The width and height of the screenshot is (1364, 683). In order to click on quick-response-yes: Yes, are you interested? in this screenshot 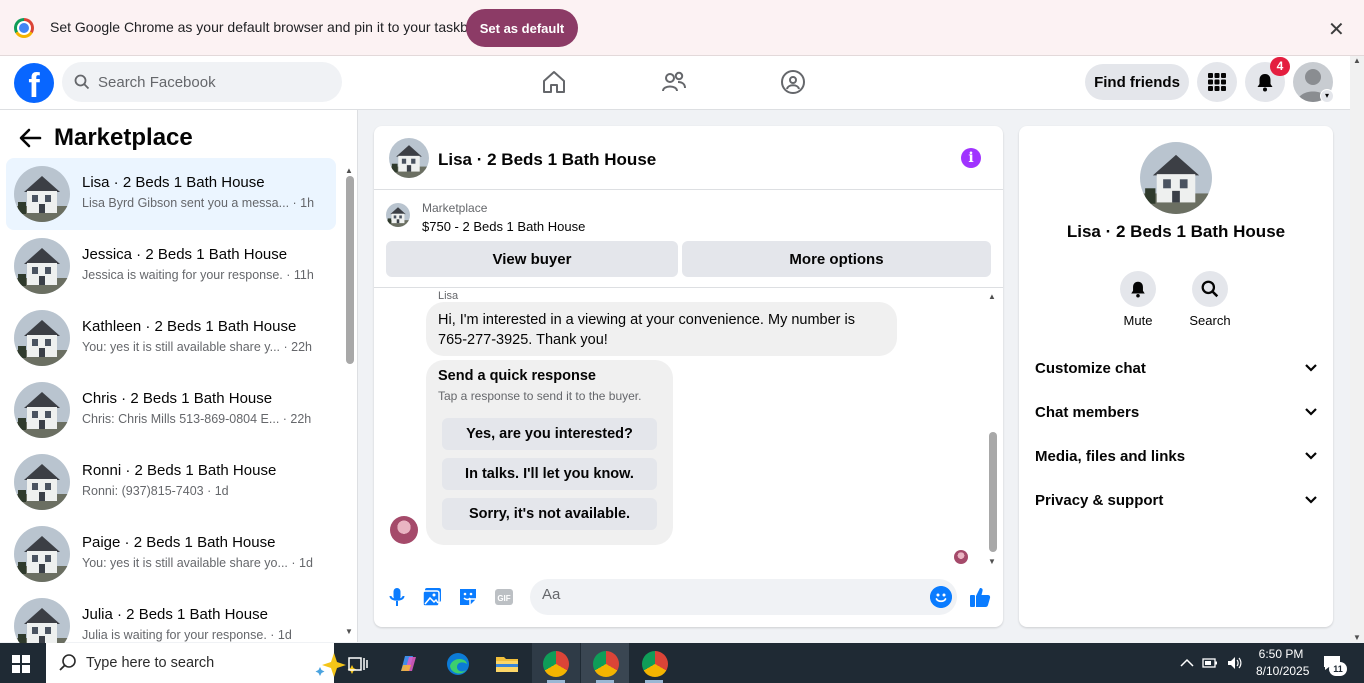, I will do `click(549, 434)`.